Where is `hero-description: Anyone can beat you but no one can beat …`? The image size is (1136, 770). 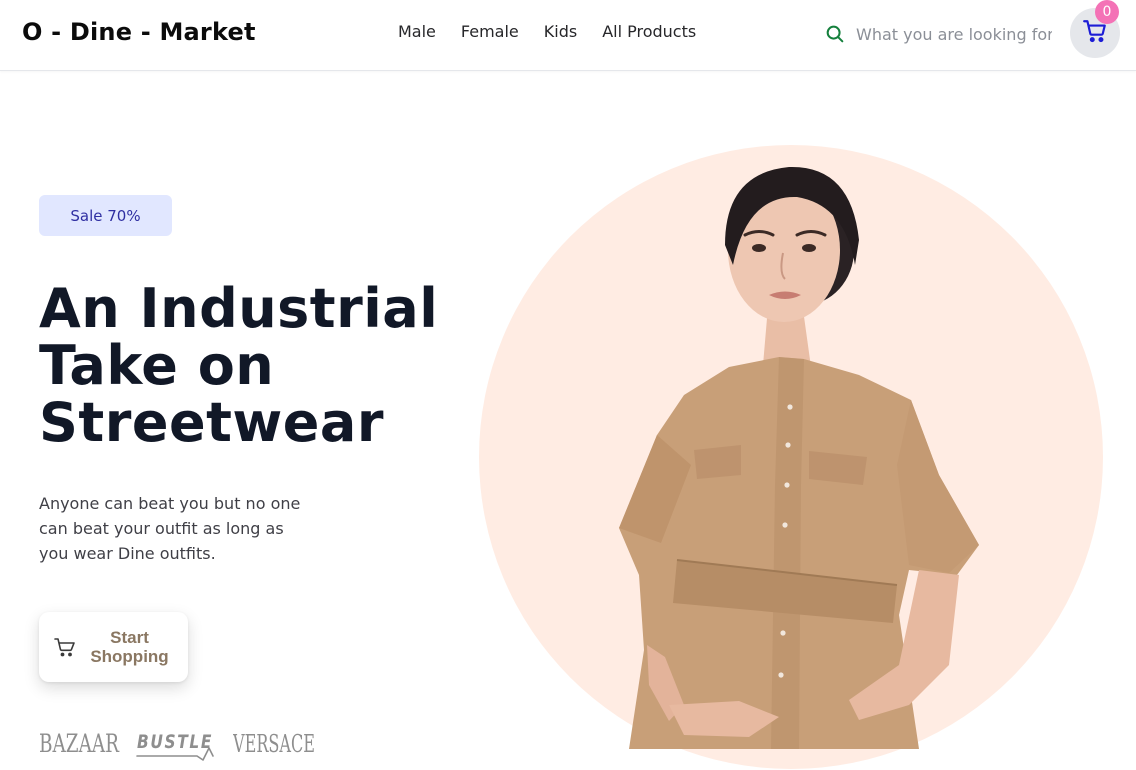
hero-description: Anyone can beat you but no one can beat … is located at coordinates (170, 528).